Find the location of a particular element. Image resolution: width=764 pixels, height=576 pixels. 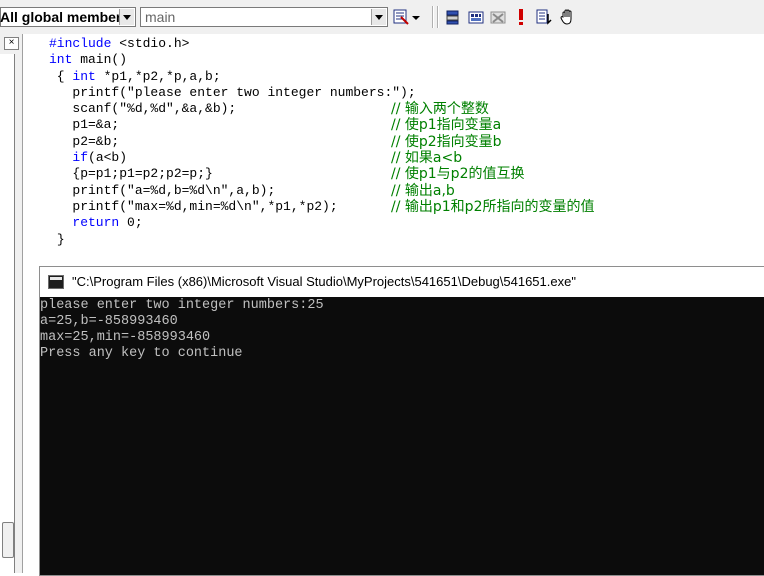

console-line: a=25,b=-858993460 is located at coordinates (109, 321).